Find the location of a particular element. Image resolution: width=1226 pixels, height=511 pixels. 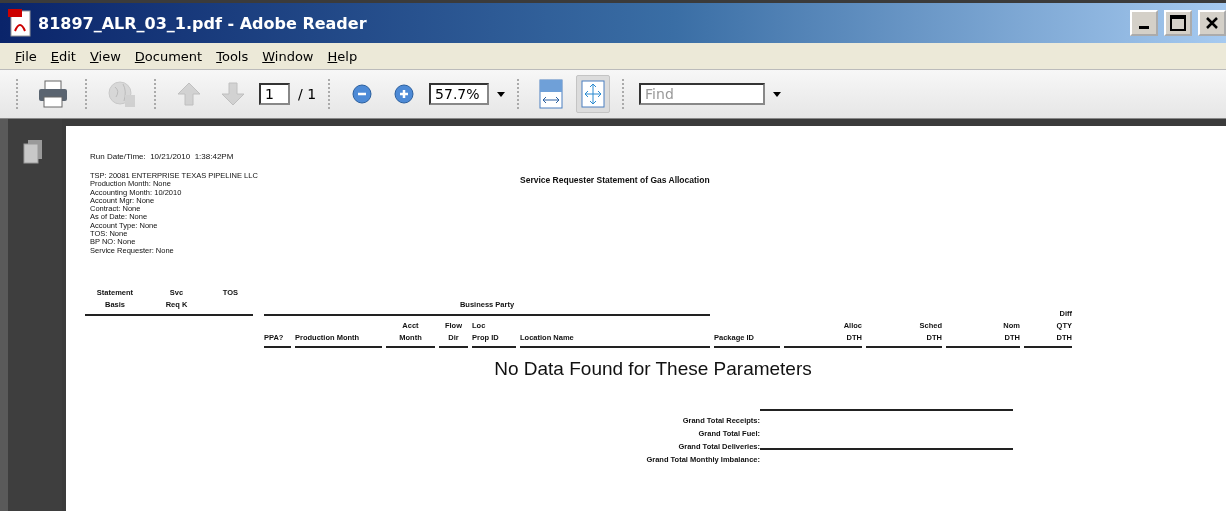

zoom-out-icon is located at coordinates (362, 94).